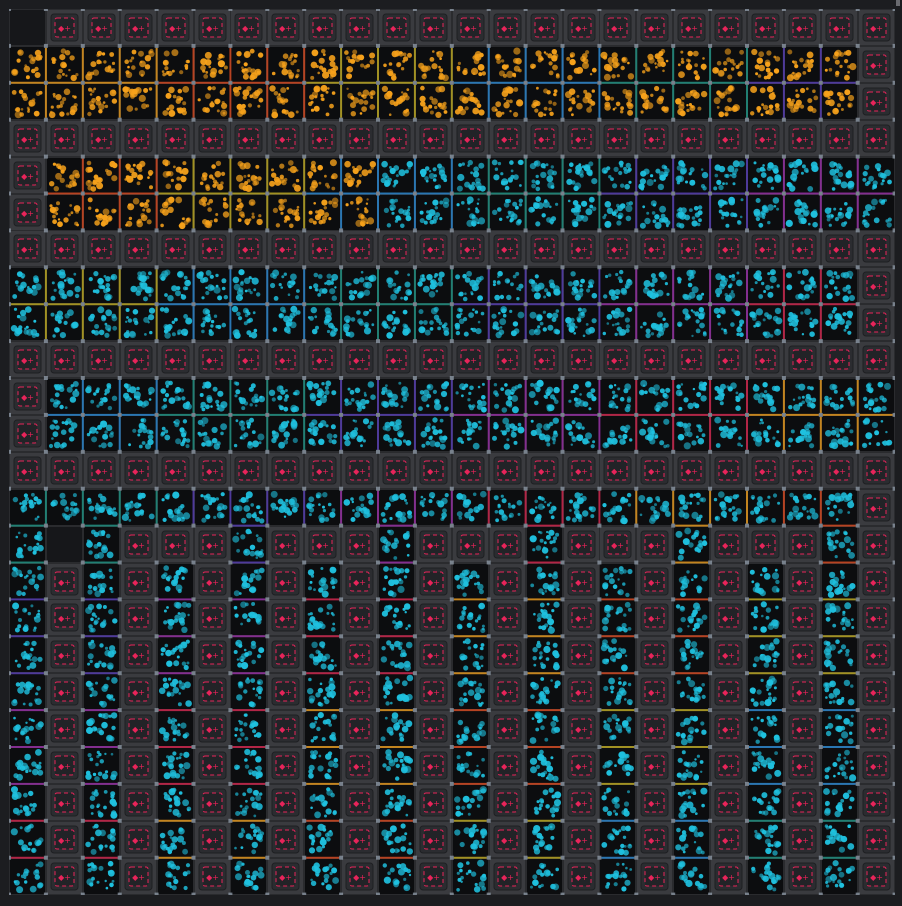  What do you see at coordinates (64, 544) in the screenshot?
I see `empty-tile` at bounding box center [64, 544].